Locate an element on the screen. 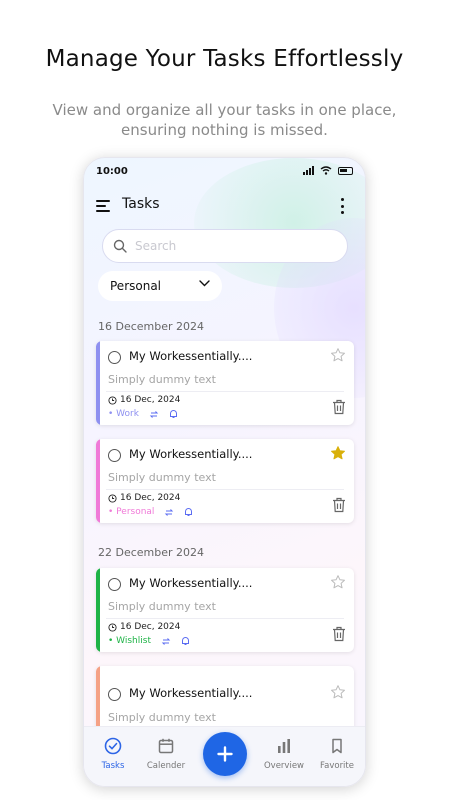  star-filled-icon is located at coordinates (338, 453).